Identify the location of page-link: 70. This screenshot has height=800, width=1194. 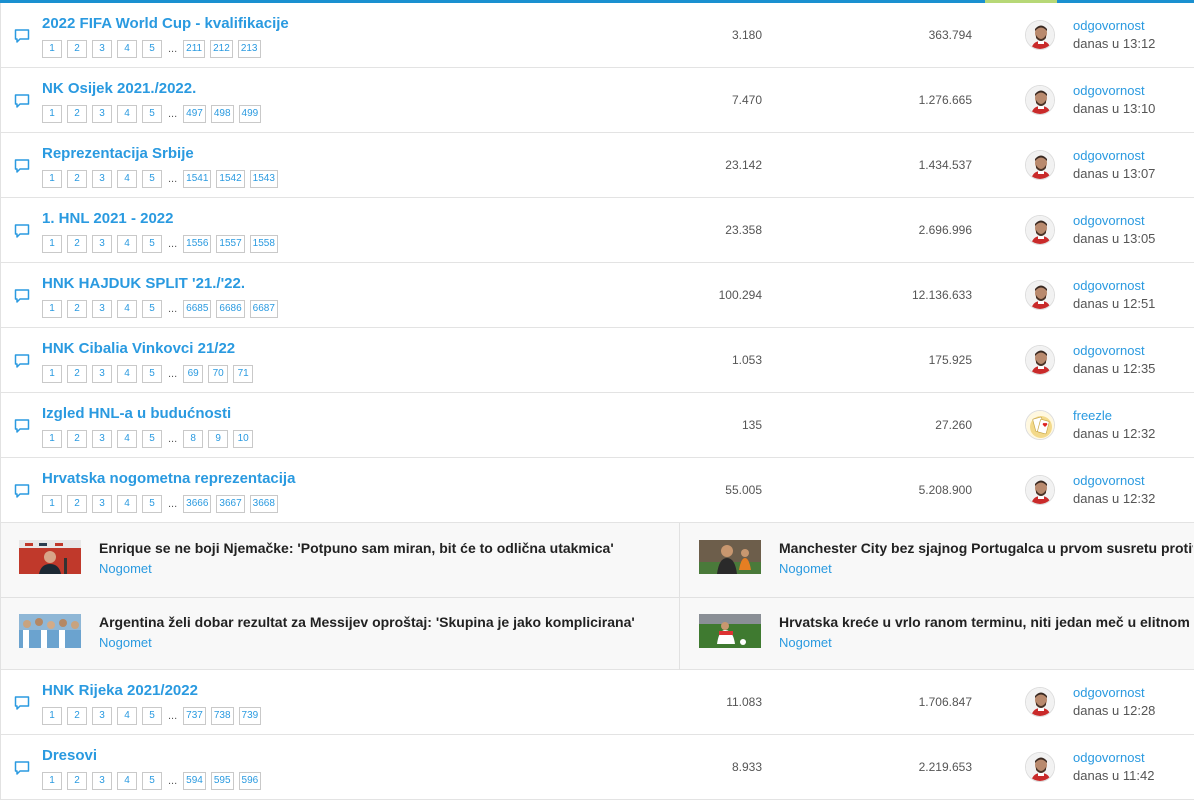
(218, 374).